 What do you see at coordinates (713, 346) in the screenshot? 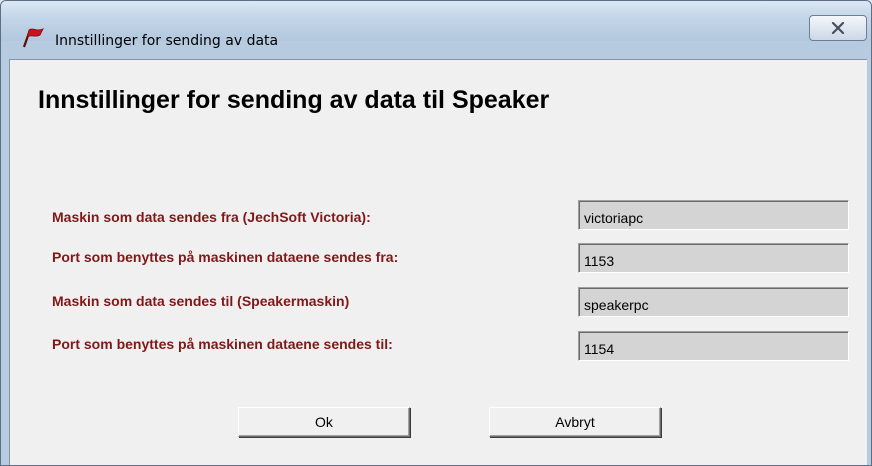
I see `target-port-input` at bounding box center [713, 346].